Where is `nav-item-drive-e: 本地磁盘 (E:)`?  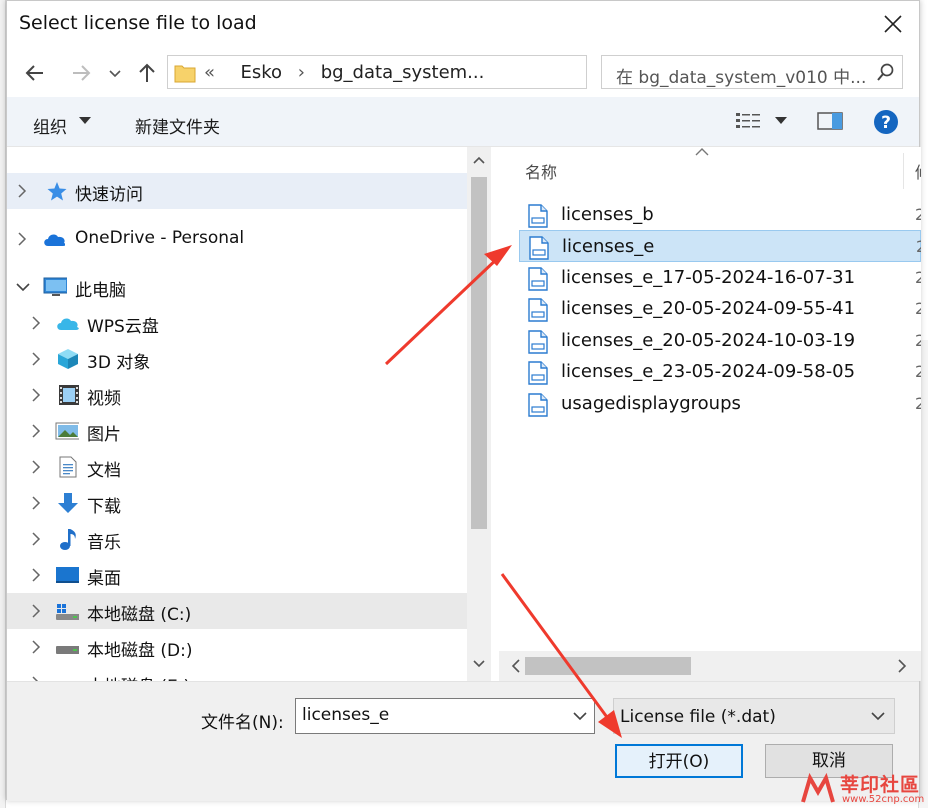 nav-item-drive-e: 本地磁盘 (E:) is located at coordinates (237, 673).